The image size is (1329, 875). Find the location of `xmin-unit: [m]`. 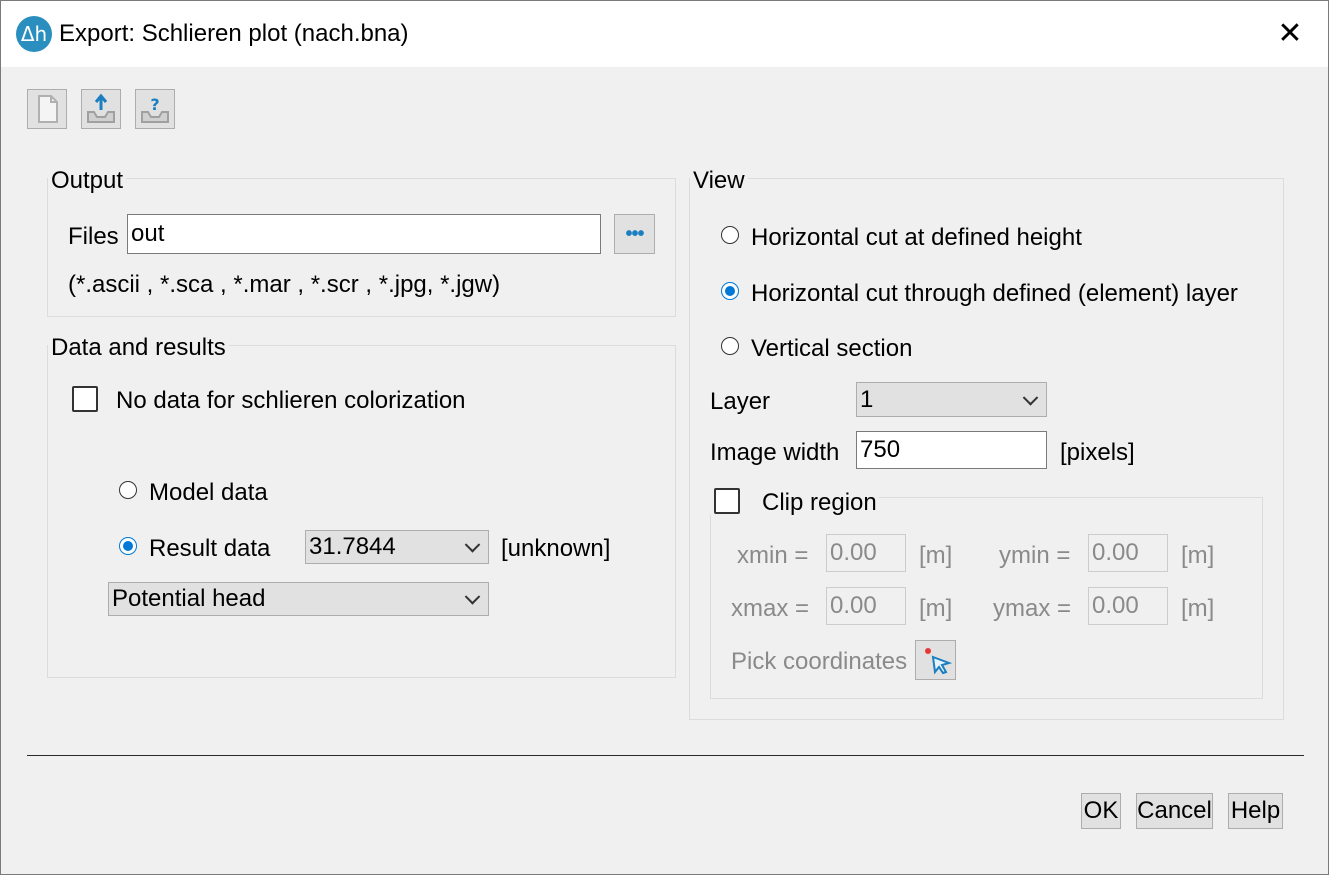

xmin-unit: [m] is located at coordinates (936, 555).